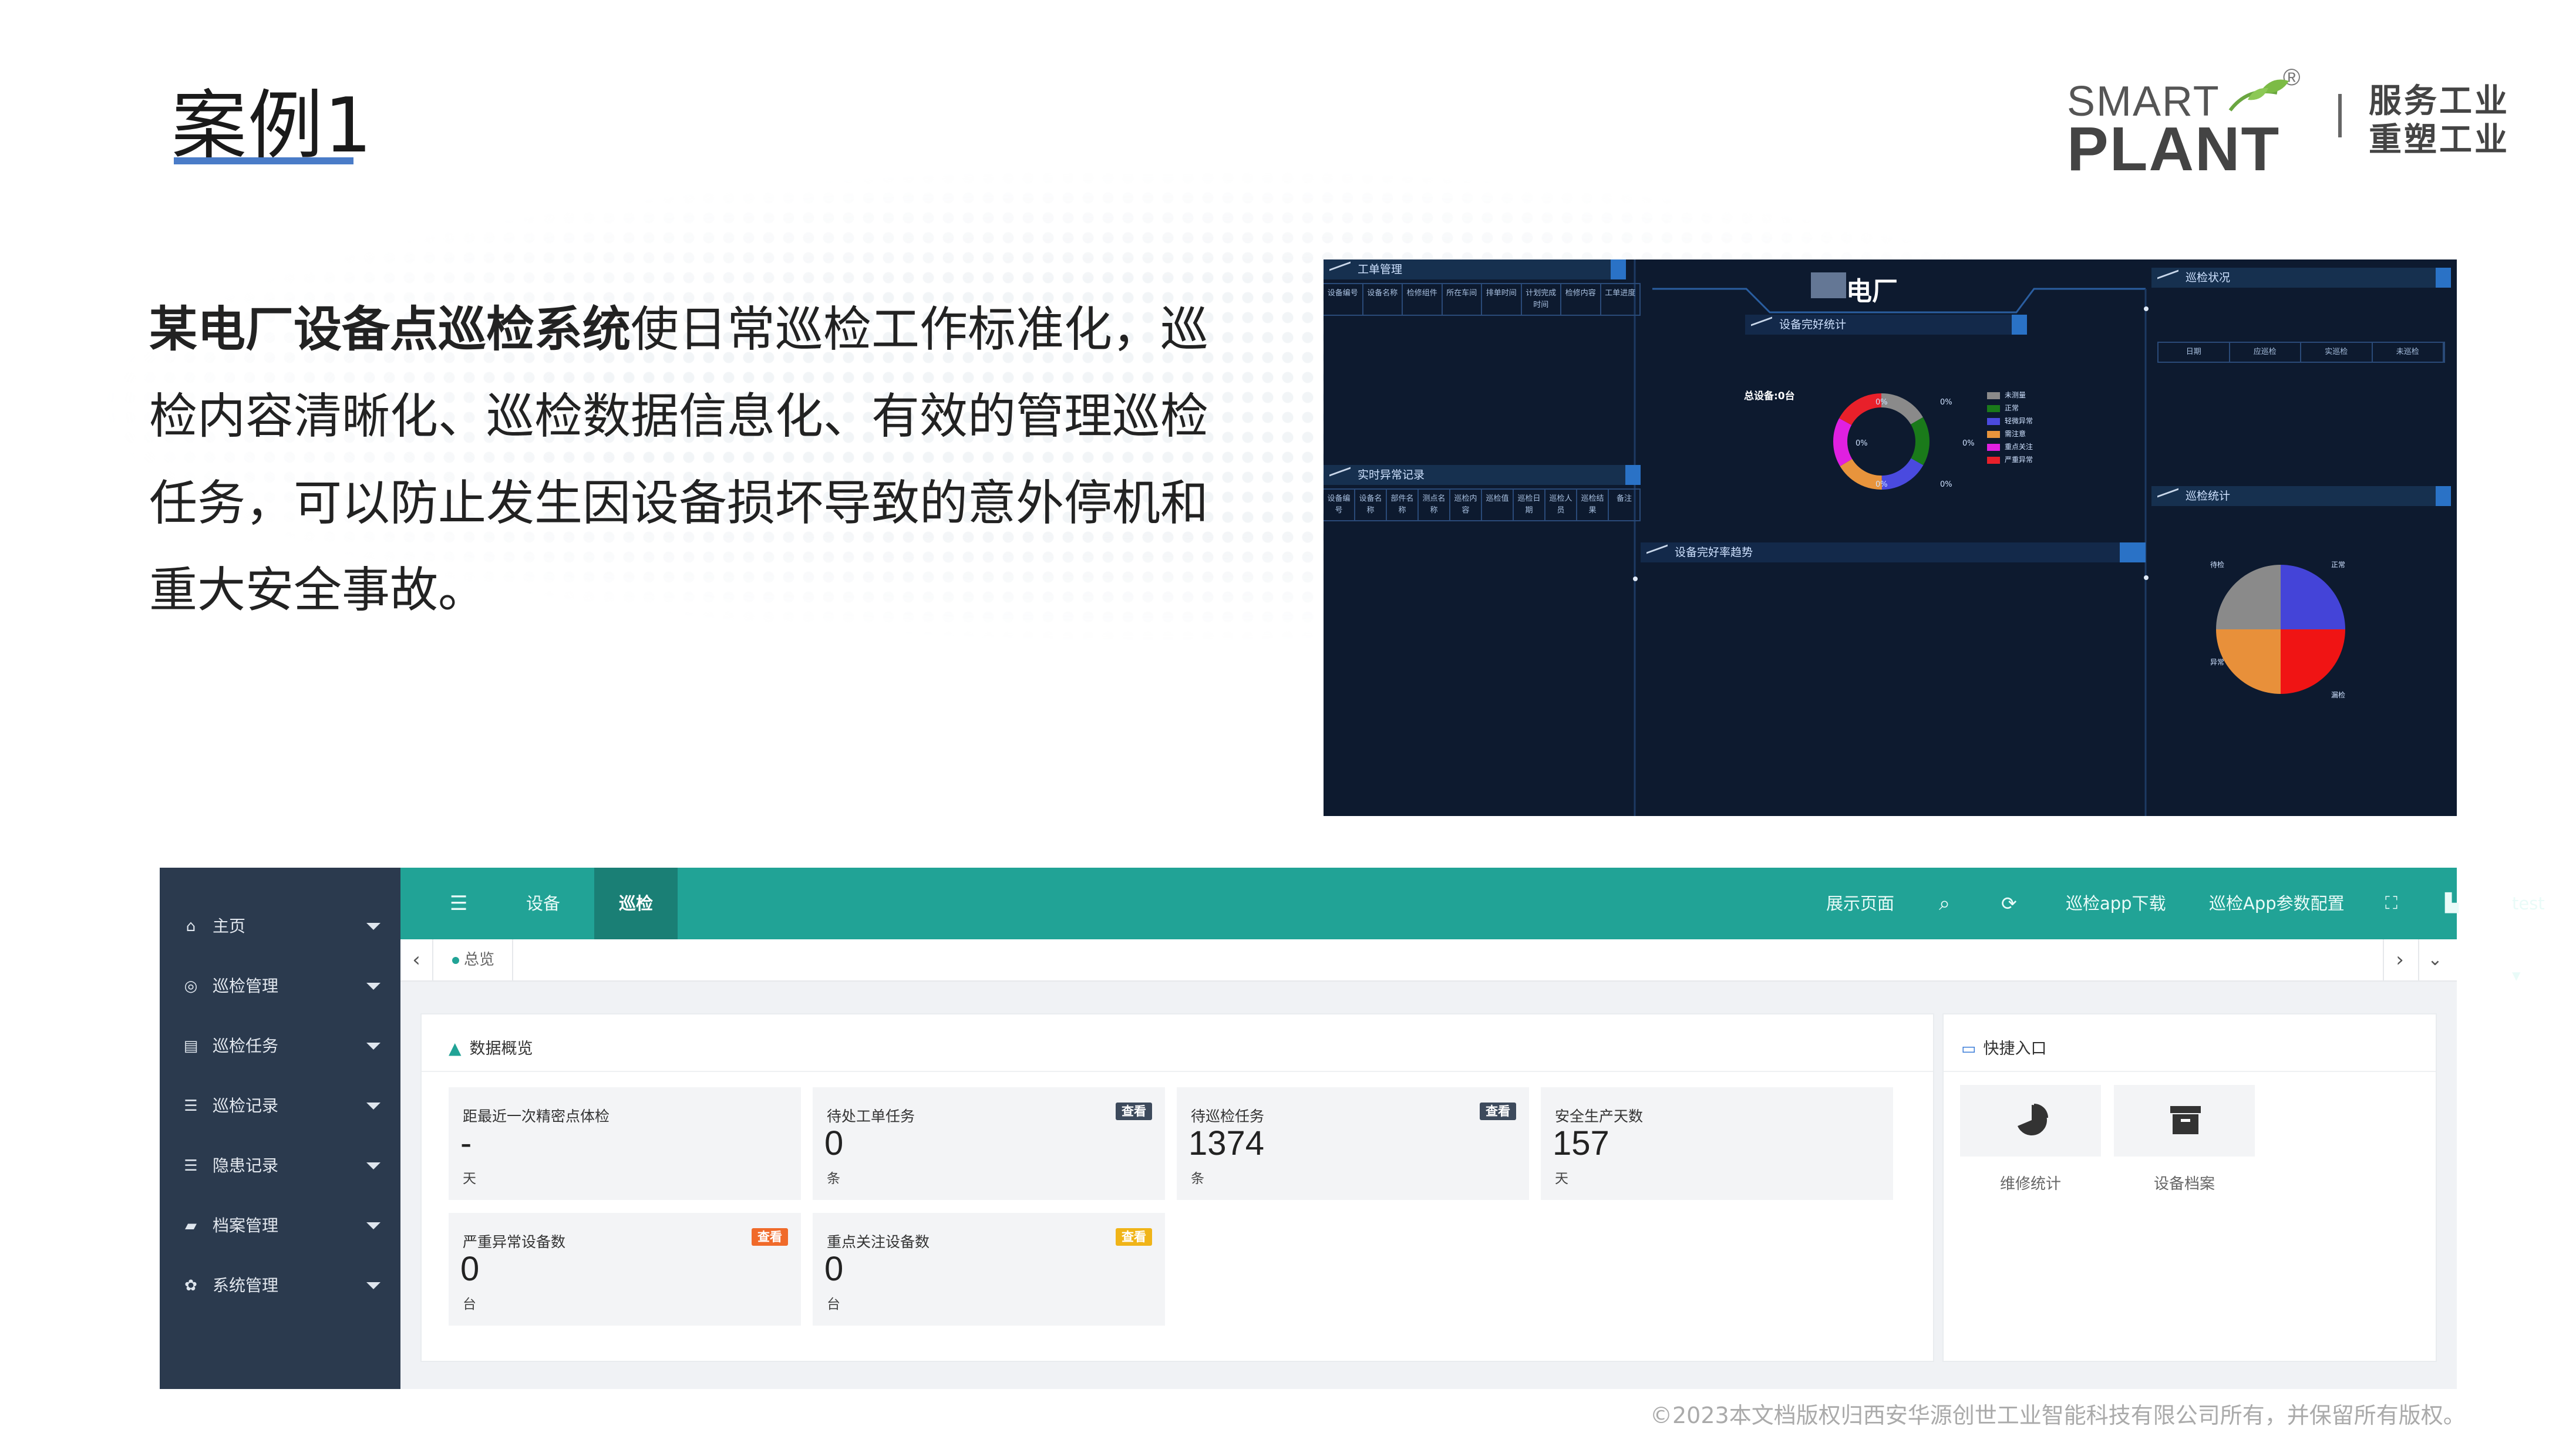 The image size is (2576, 1453). I want to click on quick-entry-panel: ▭ 快捷入口 维修统计 设备档案, so click(2189, 1187).